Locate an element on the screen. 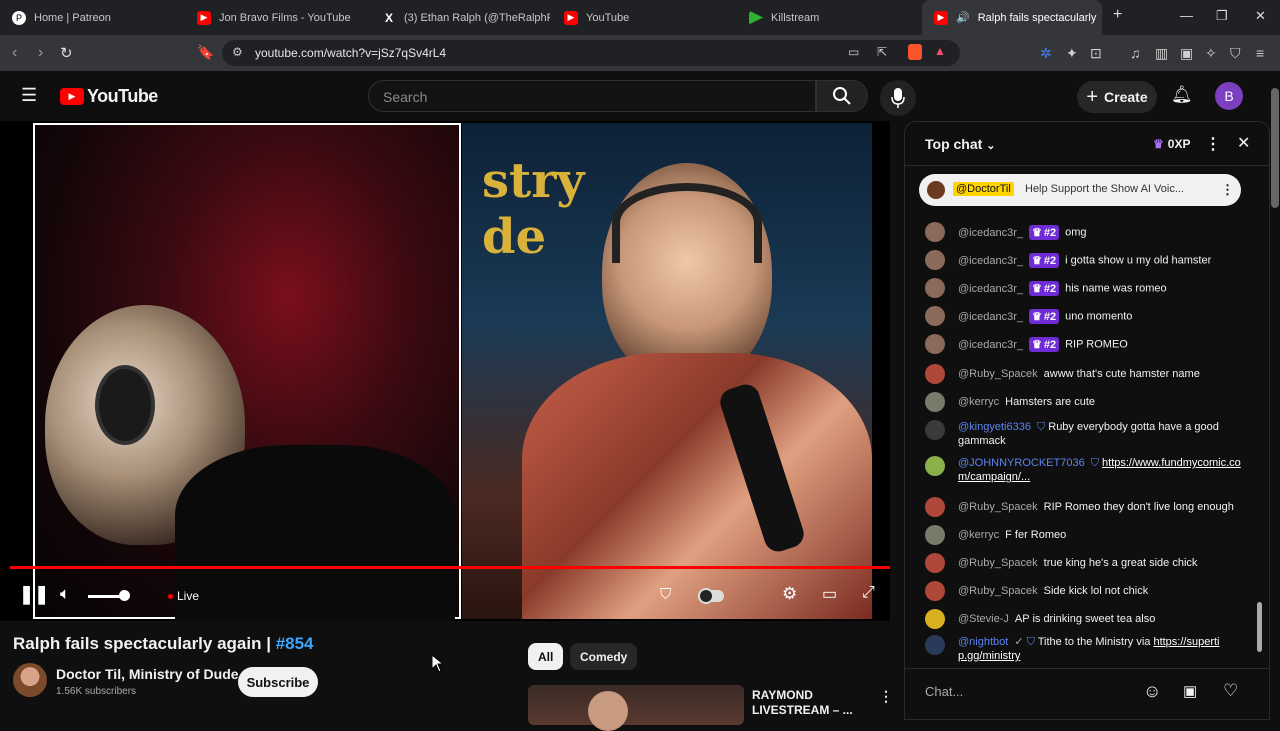 The width and height of the screenshot is (1280, 731). new-tab-icon: + is located at coordinates (1117, 15).